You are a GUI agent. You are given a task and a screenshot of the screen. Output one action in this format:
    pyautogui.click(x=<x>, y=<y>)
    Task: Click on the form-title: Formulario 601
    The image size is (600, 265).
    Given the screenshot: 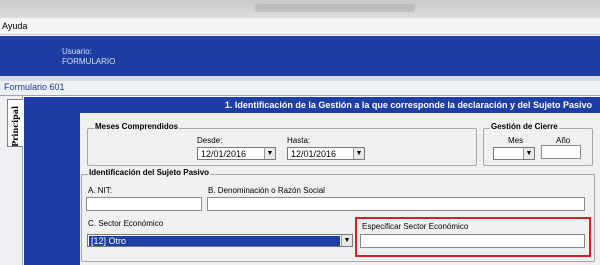 What is the action you would take?
    pyautogui.click(x=34, y=87)
    